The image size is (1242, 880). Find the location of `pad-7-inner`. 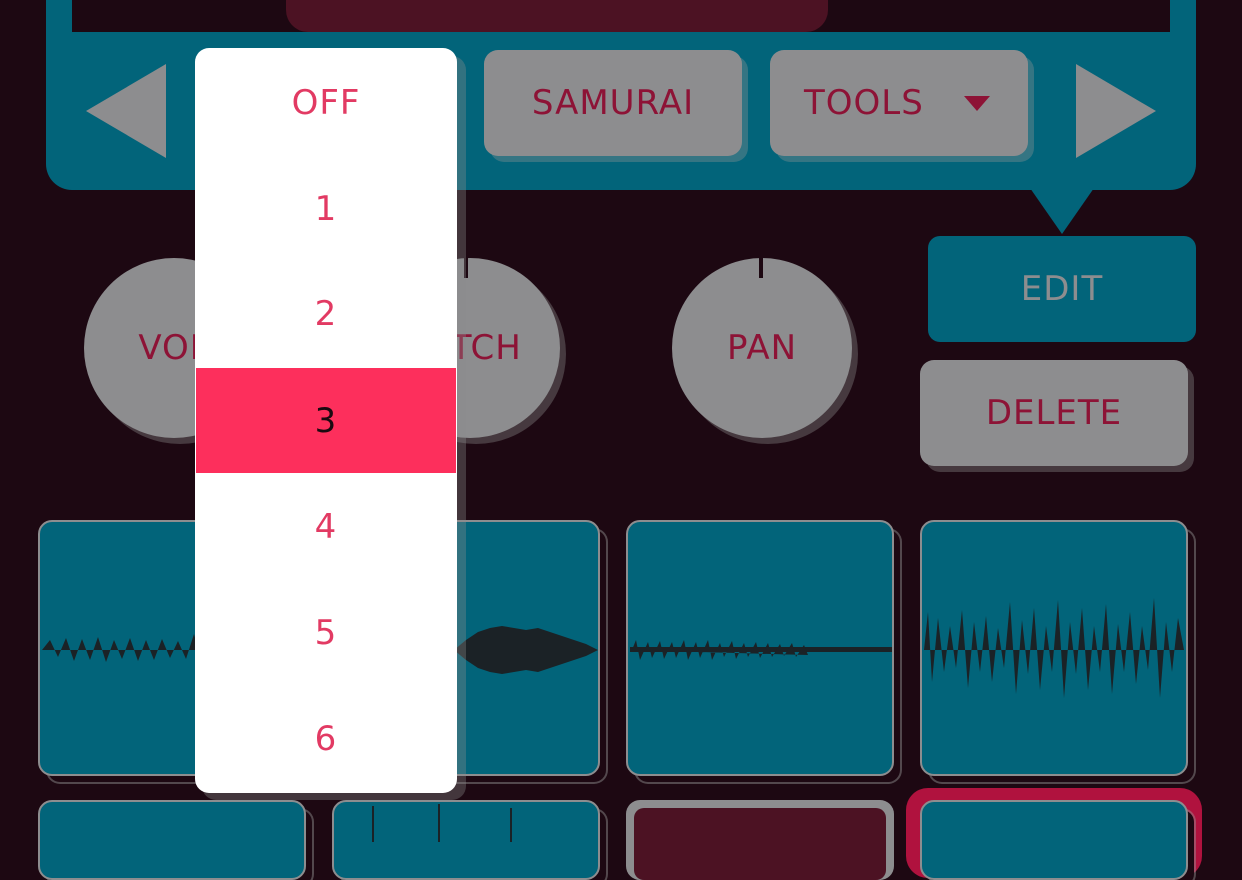

pad-7-inner is located at coordinates (760, 844).